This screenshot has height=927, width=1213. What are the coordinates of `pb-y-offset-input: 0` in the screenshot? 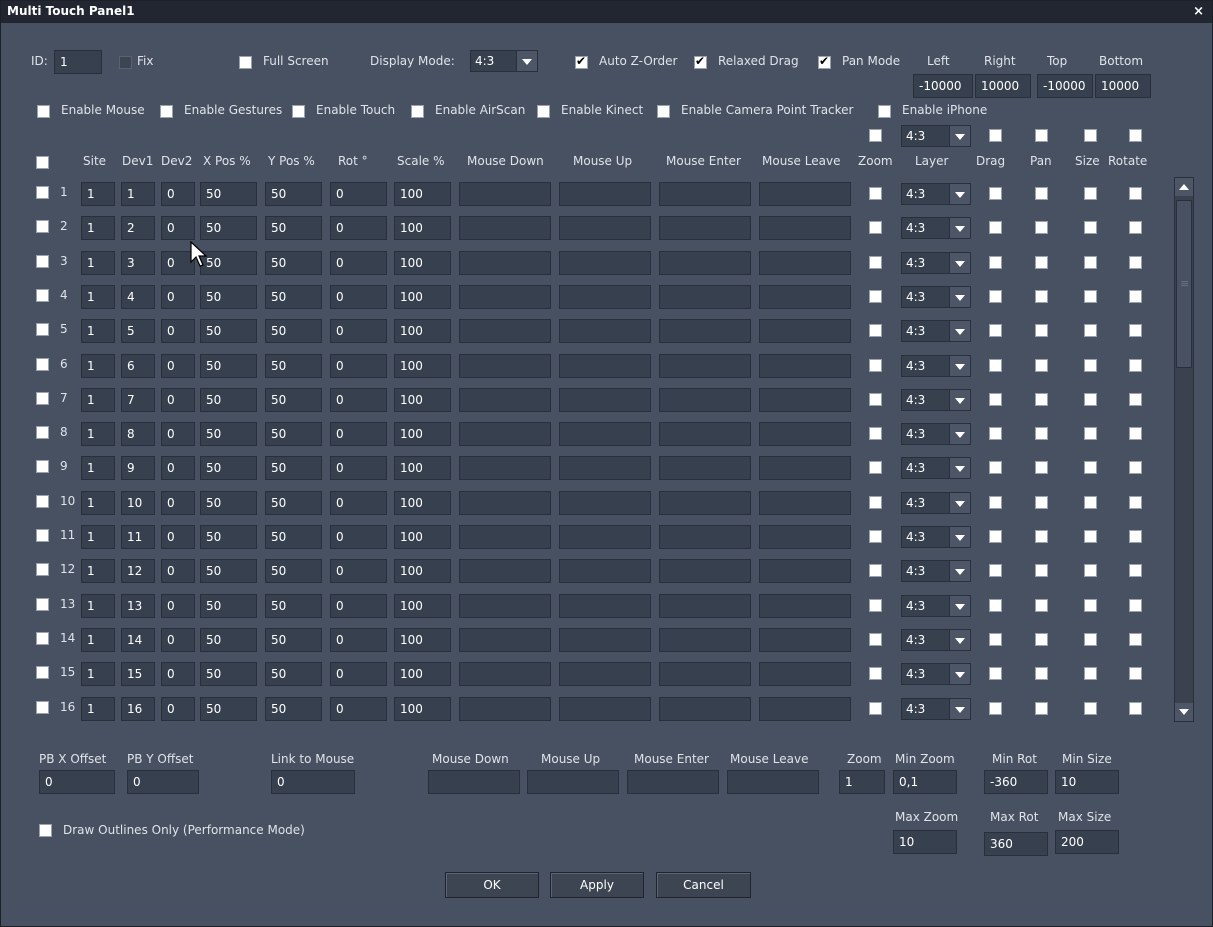 It's located at (163, 782).